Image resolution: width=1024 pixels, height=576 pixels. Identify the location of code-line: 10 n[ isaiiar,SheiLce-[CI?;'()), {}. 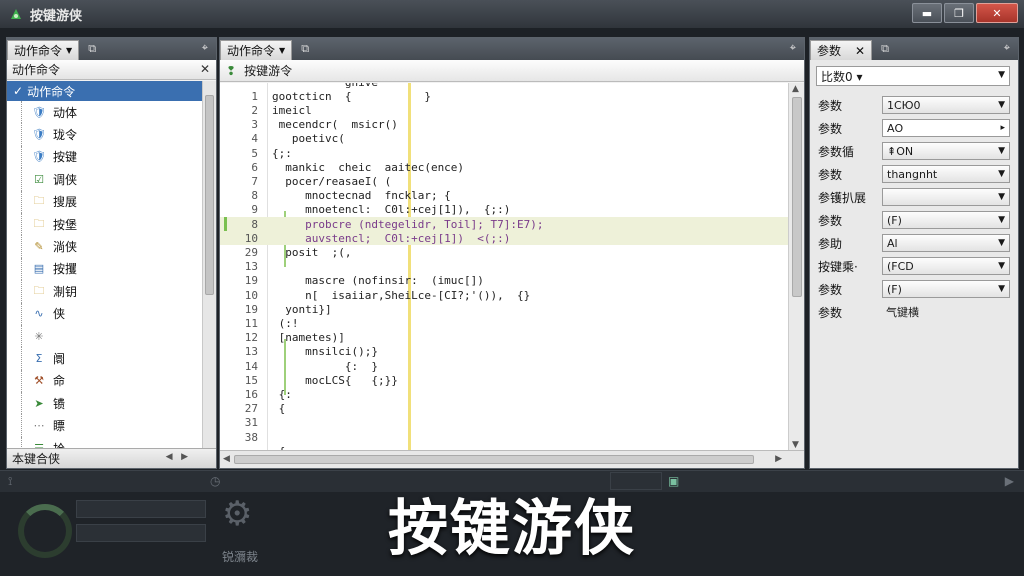
(504, 295).